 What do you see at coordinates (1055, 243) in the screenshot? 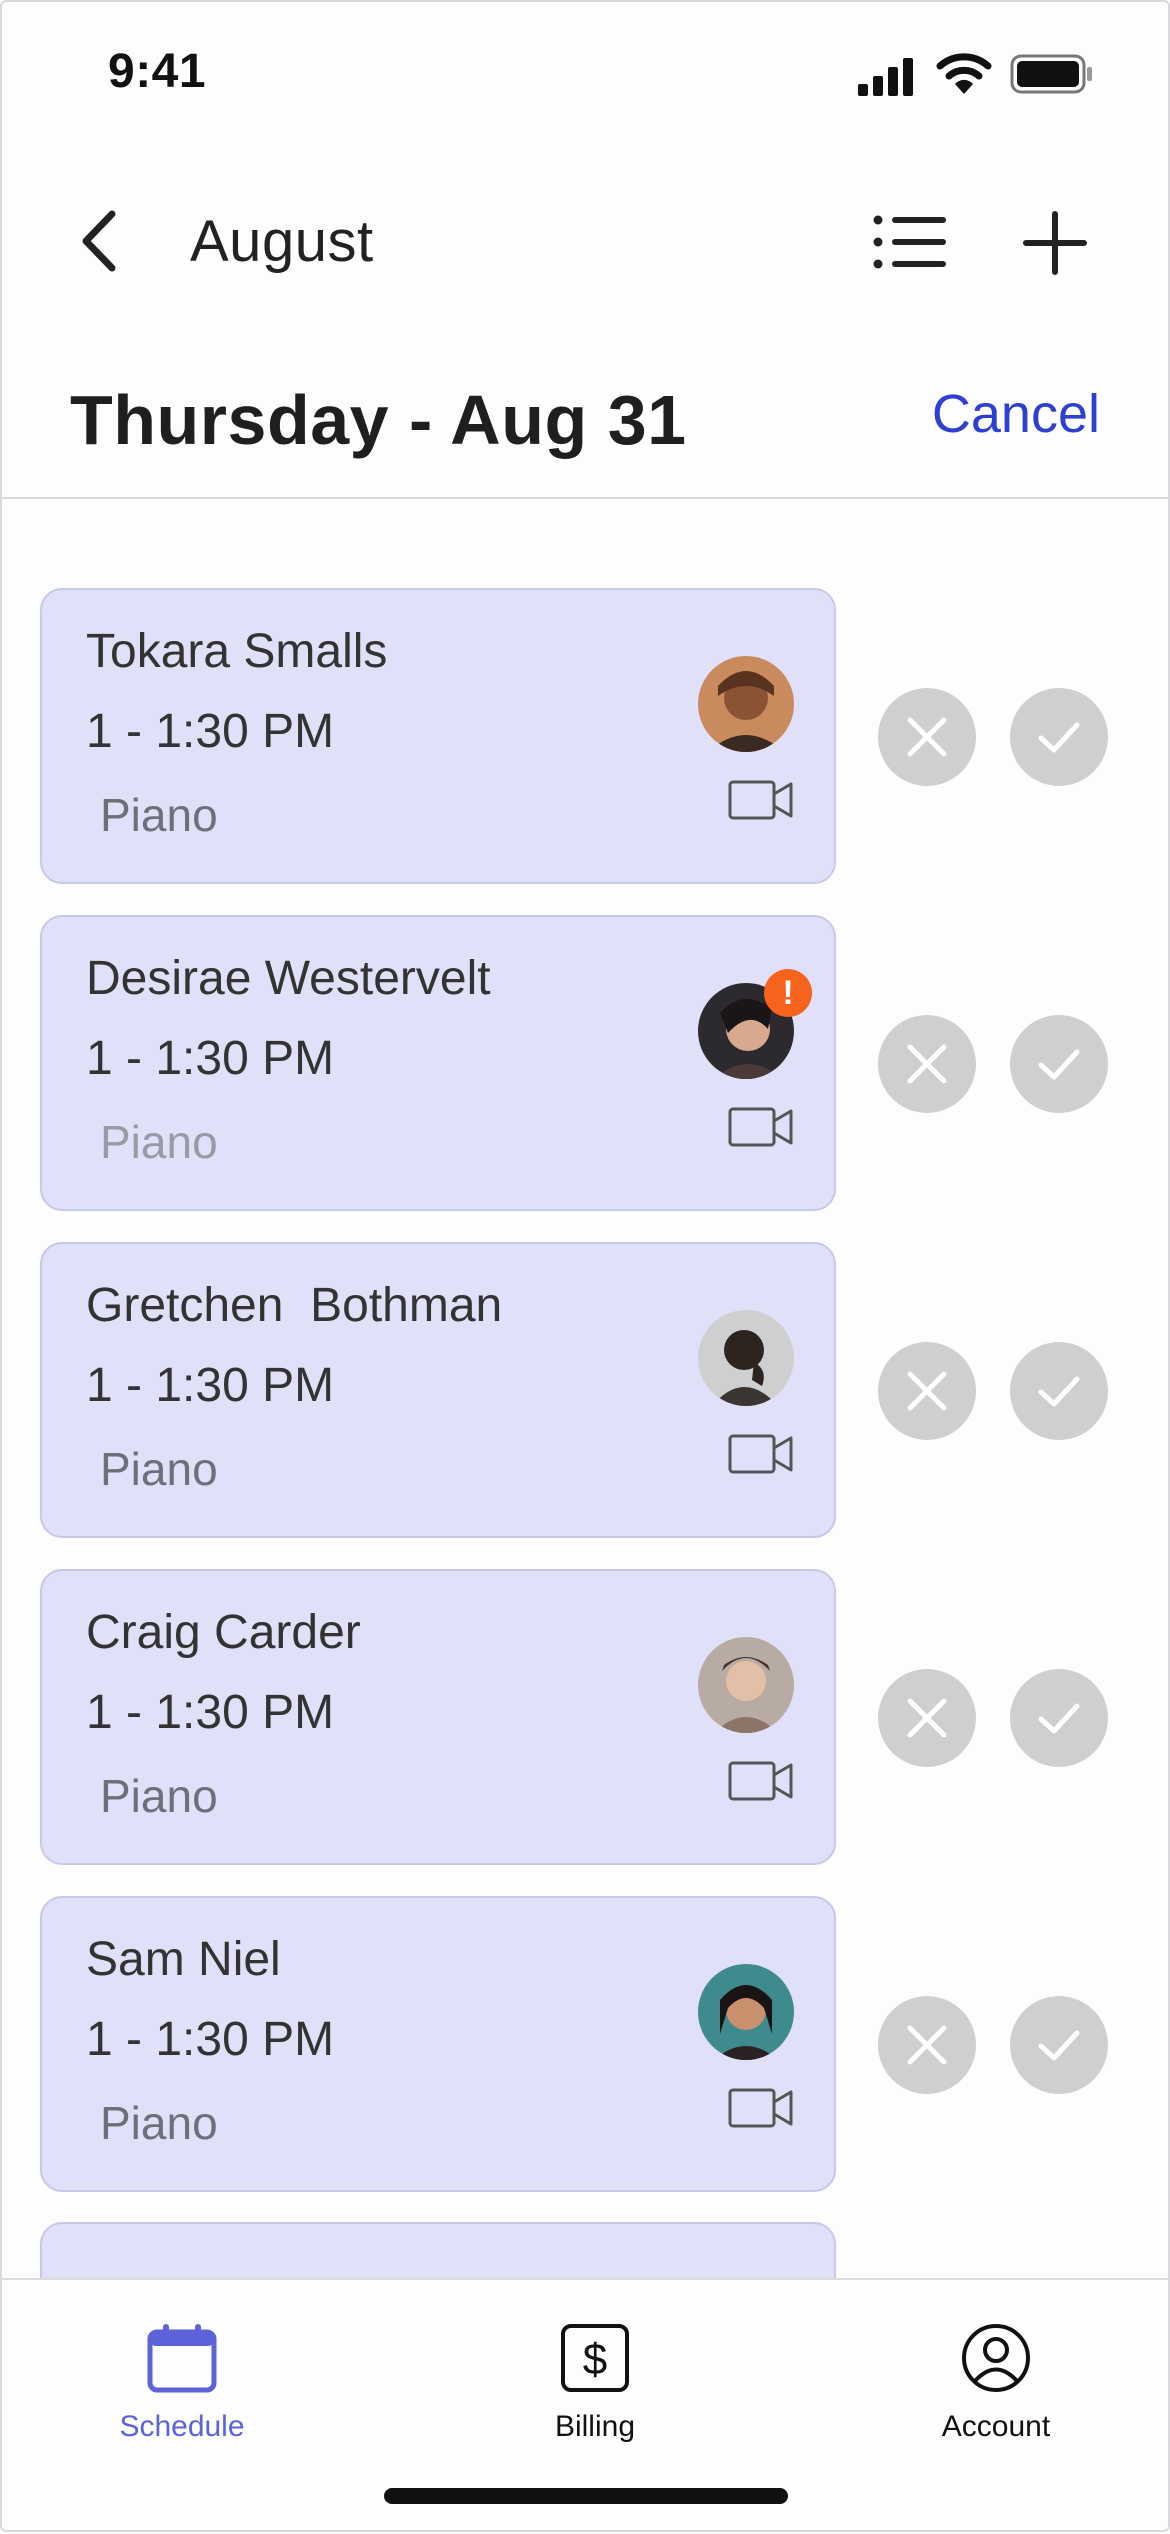
I see `add-icon` at bounding box center [1055, 243].